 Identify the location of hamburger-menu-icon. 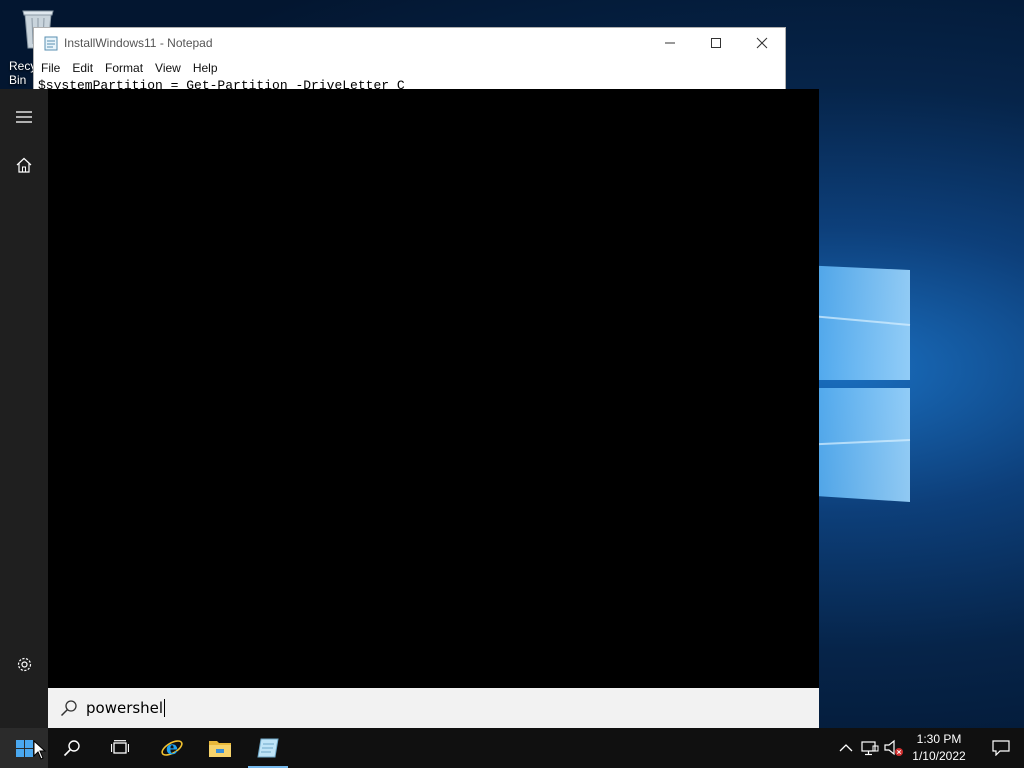
(24, 117).